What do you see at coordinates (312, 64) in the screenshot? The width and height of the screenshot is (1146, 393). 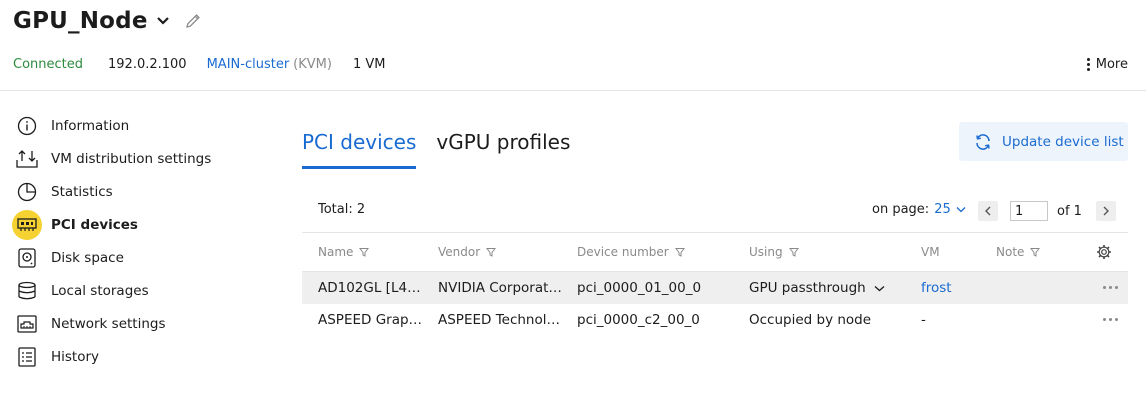 I see `cluster-type: (KVM)` at bounding box center [312, 64].